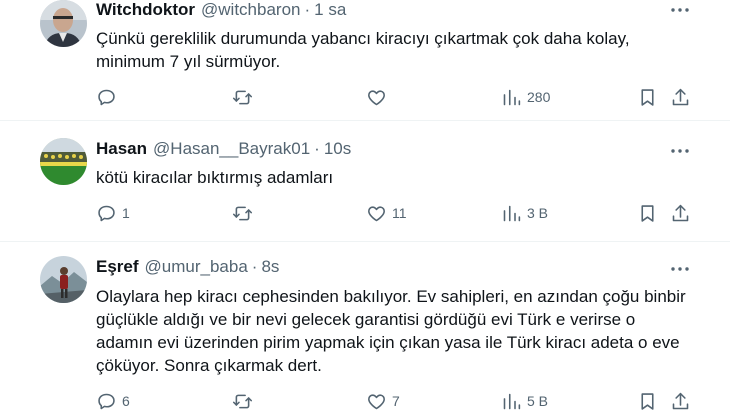  Describe the element at coordinates (524, 401) in the screenshot. I see `views-button: 5 B` at that location.